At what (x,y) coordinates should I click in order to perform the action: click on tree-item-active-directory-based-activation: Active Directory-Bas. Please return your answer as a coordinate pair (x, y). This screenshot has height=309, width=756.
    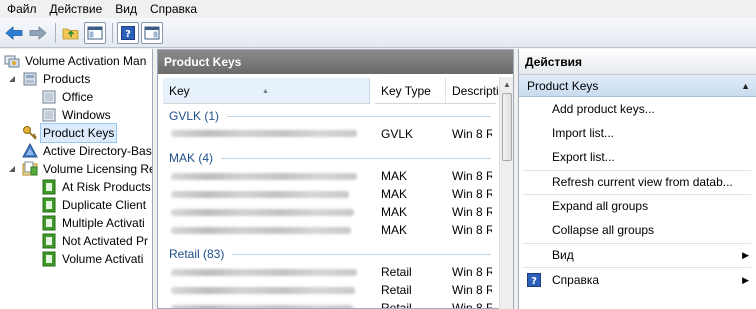
    Looking at the image, I should click on (87, 151).